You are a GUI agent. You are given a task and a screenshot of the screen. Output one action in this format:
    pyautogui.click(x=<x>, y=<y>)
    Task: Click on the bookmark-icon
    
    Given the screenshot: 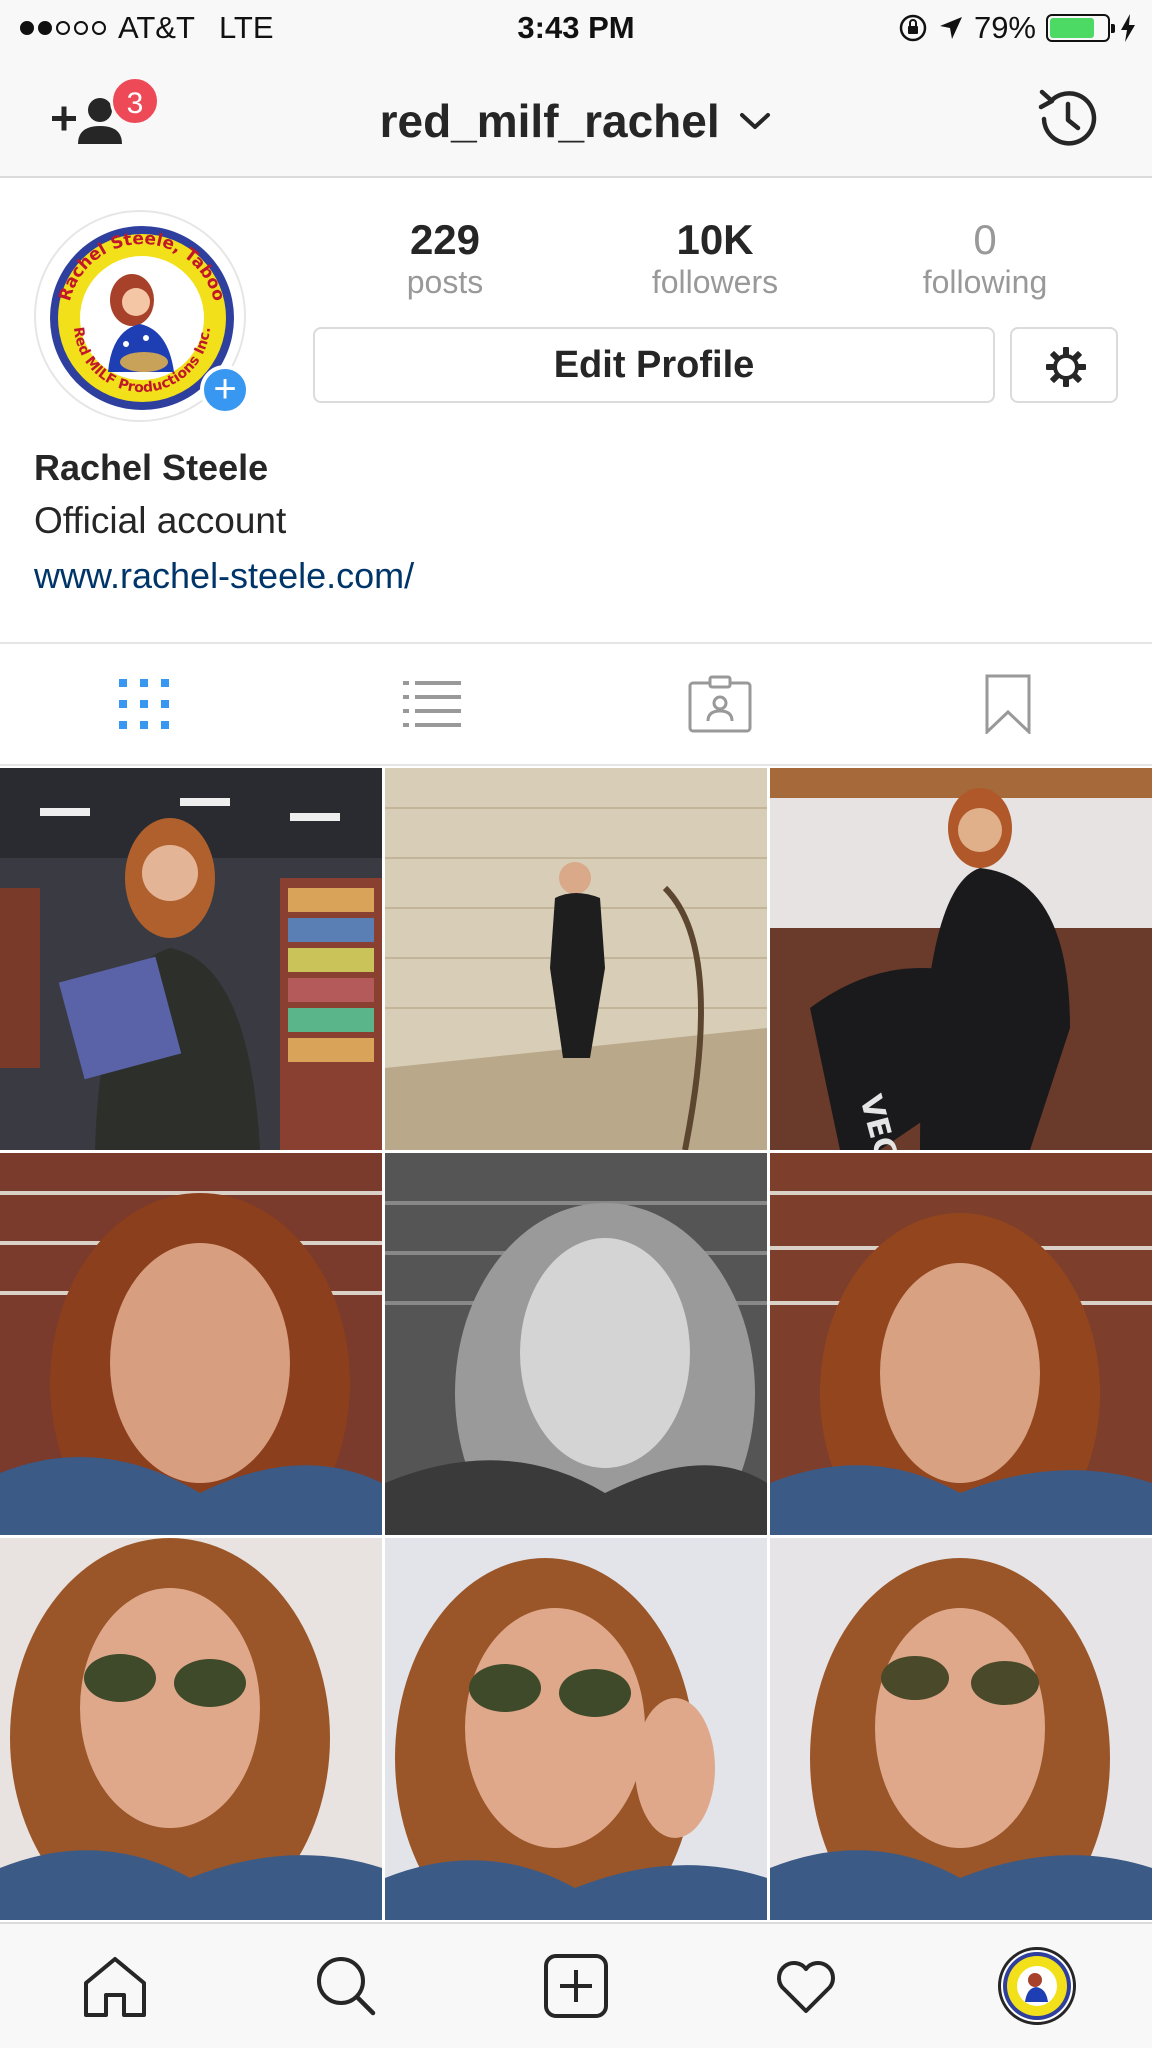 What is the action you would take?
    pyautogui.click(x=1008, y=704)
    